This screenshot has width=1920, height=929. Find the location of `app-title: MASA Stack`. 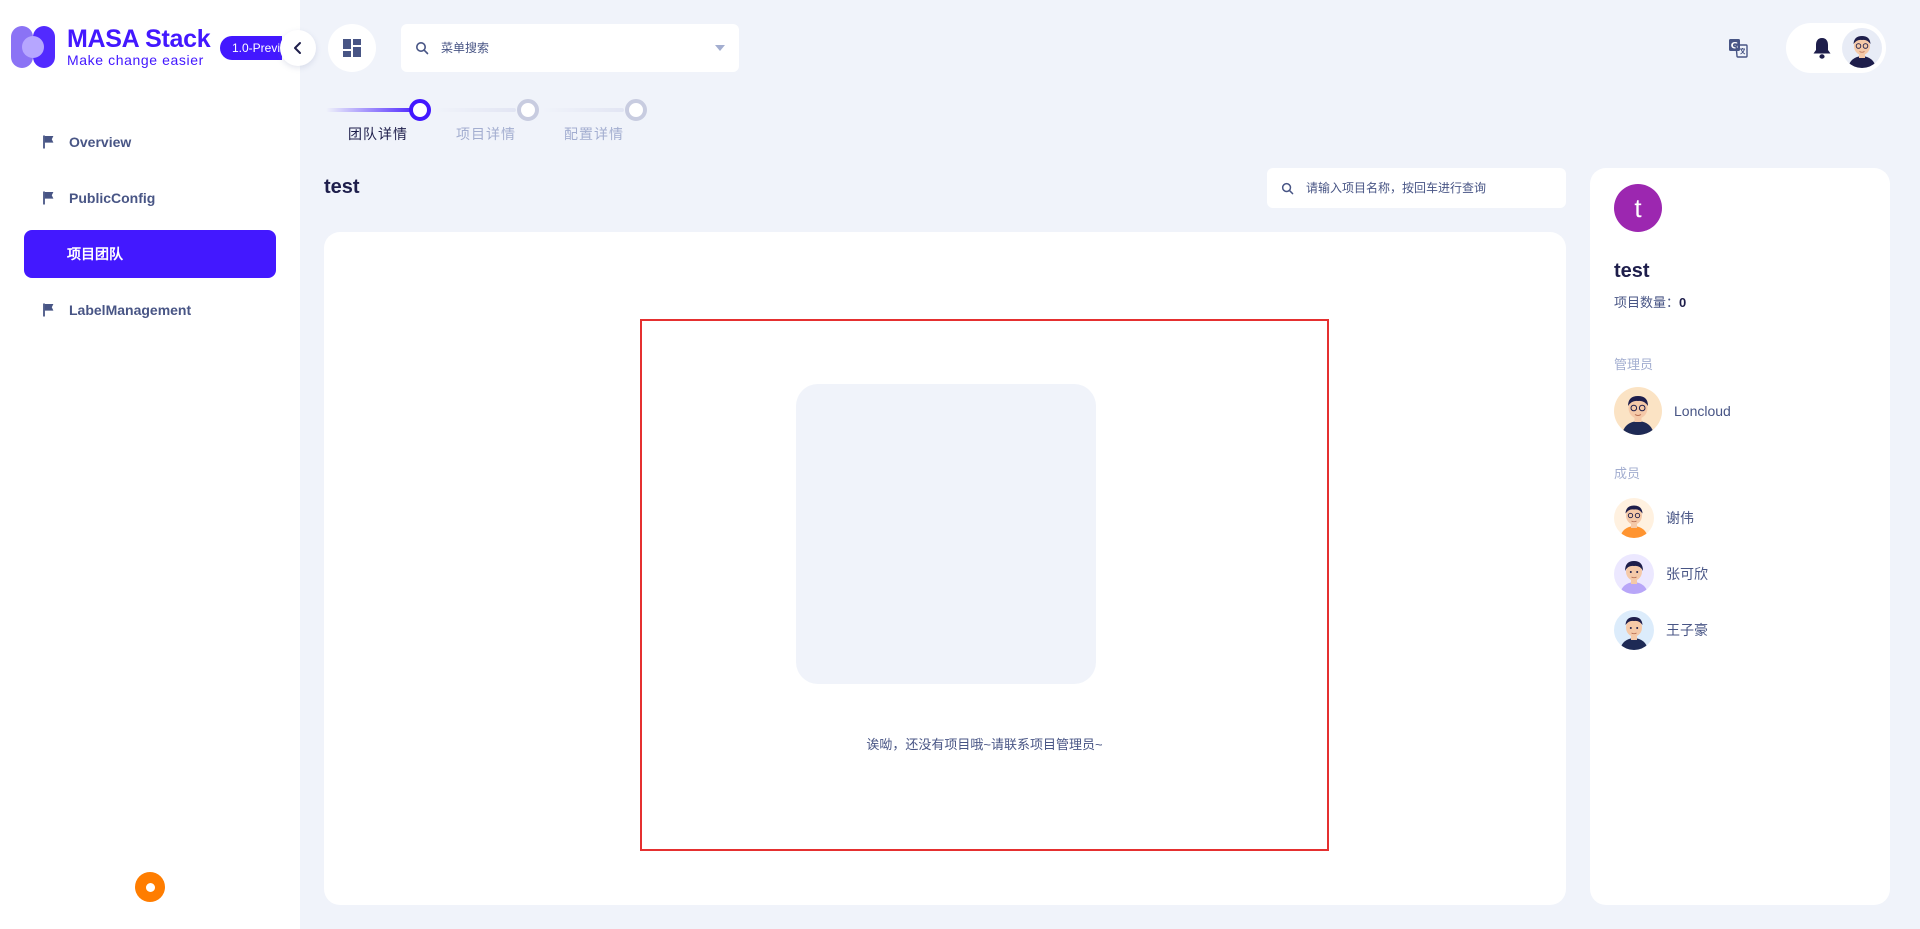

app-title: MASA Stack is located at coordinates (139, 39).